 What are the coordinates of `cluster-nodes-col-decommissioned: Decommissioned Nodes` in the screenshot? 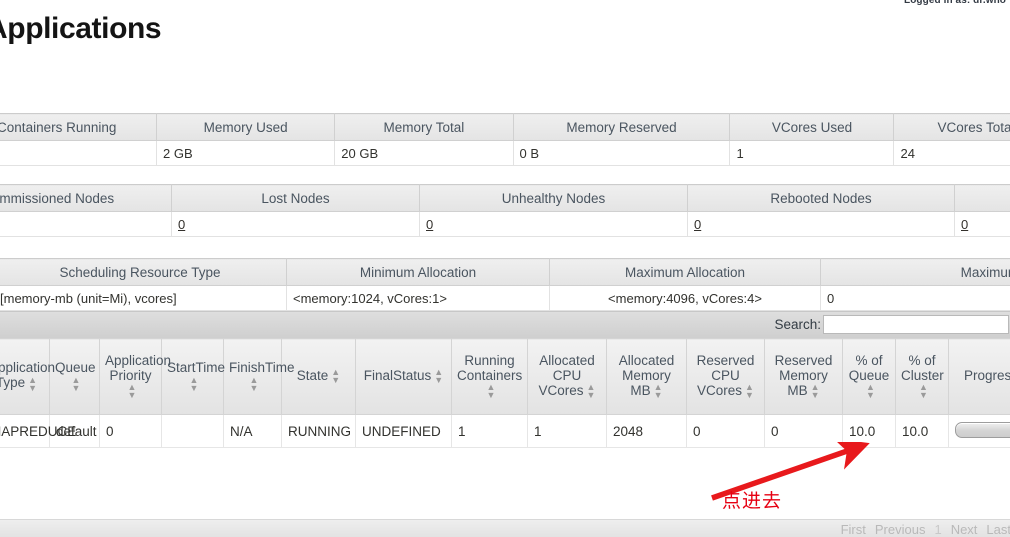 It's located at (86, 198).